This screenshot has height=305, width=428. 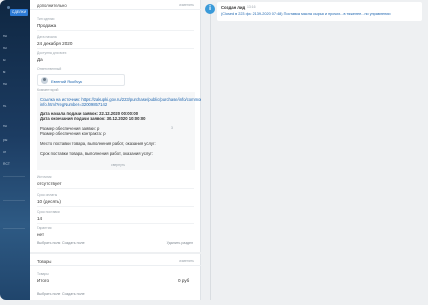 What do you see at coordinates (47, 195) in the screenshot?
I see `field-label: Срок оплаты` at bounding box center [47, 195].